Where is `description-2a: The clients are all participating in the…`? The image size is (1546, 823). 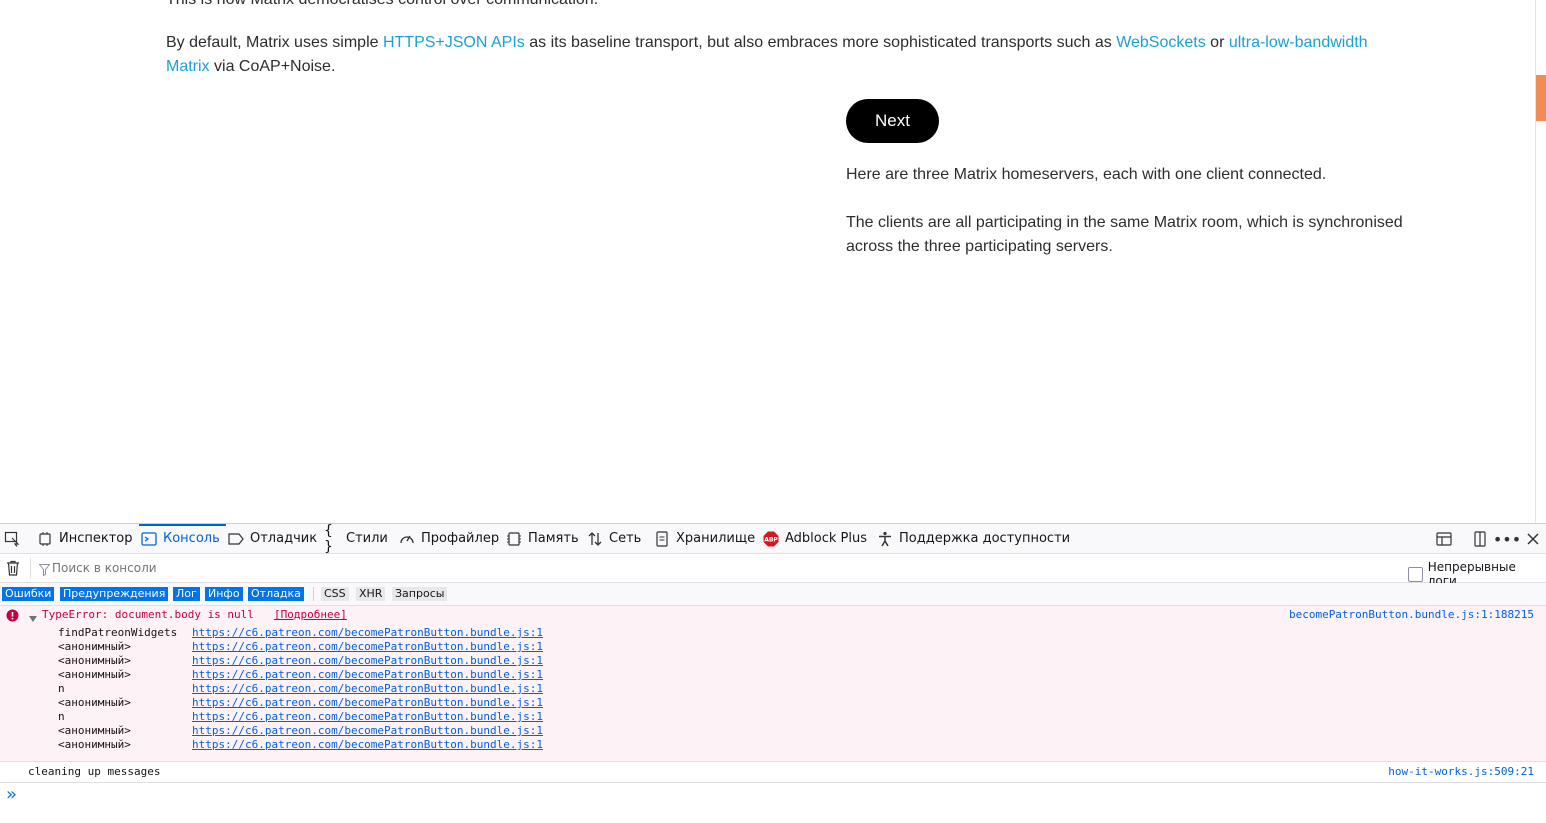 description-2a: The clients are all participating in the… is located at coordinates (1124, 222).